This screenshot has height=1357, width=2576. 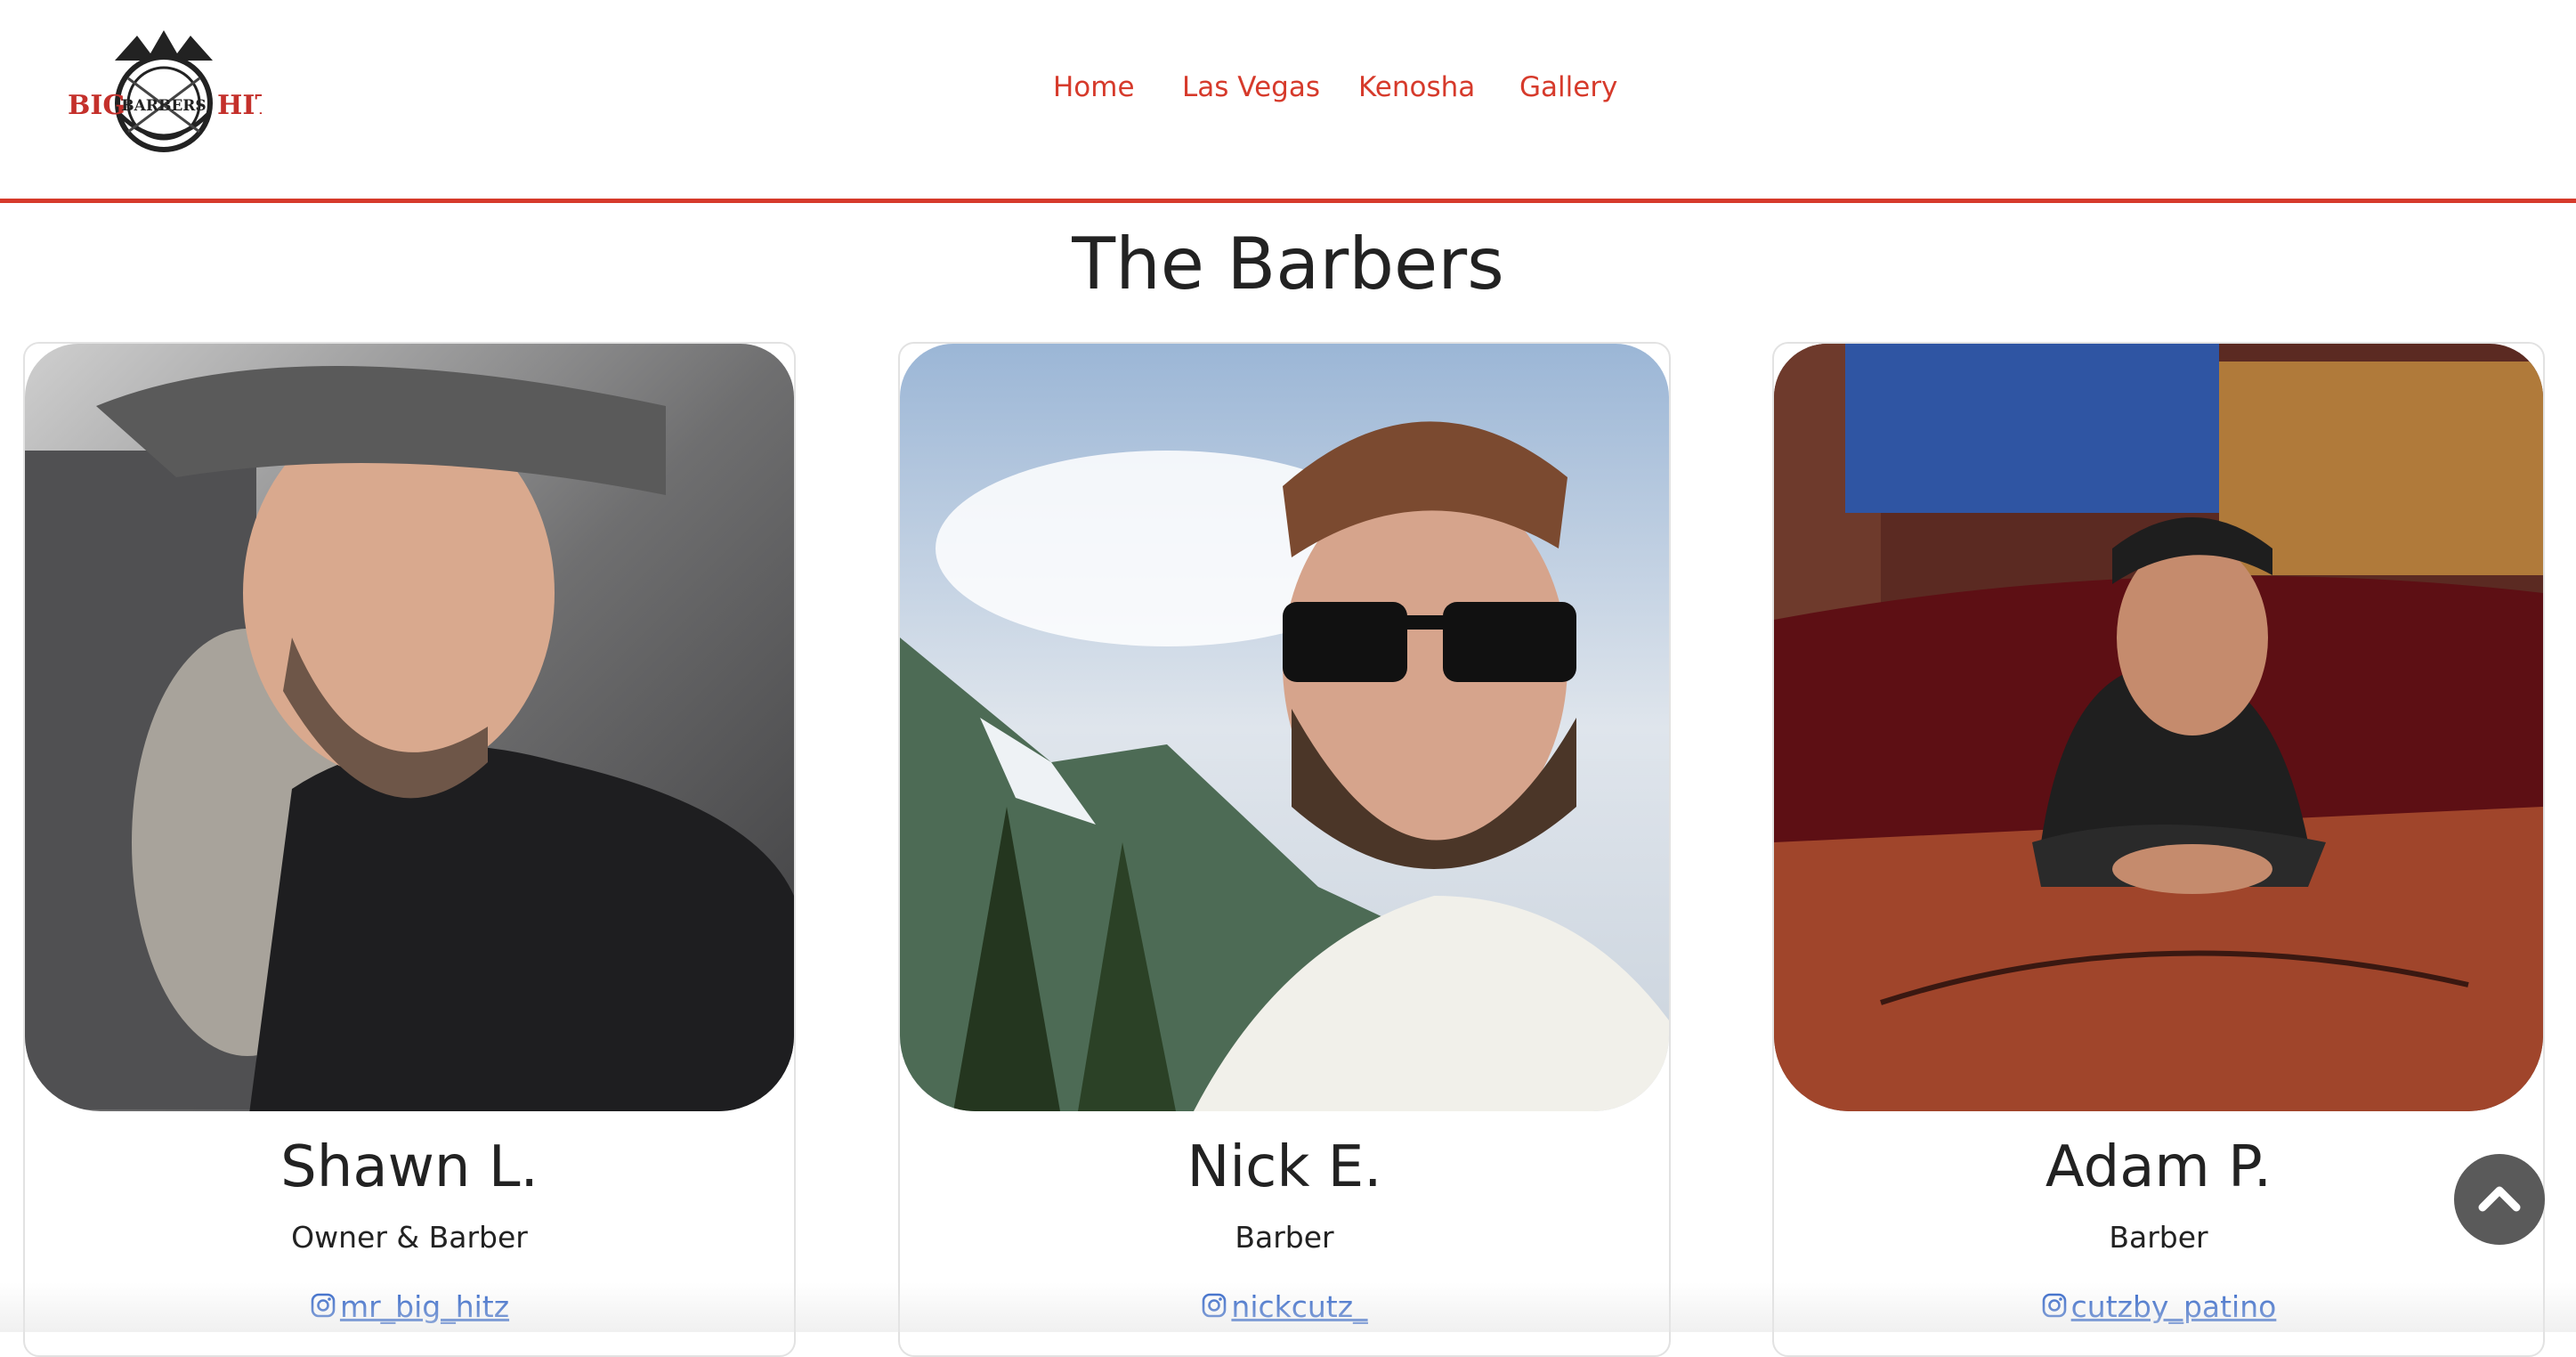 I want to click on barber-name: Shawn L., so click(x=410, y=1167).